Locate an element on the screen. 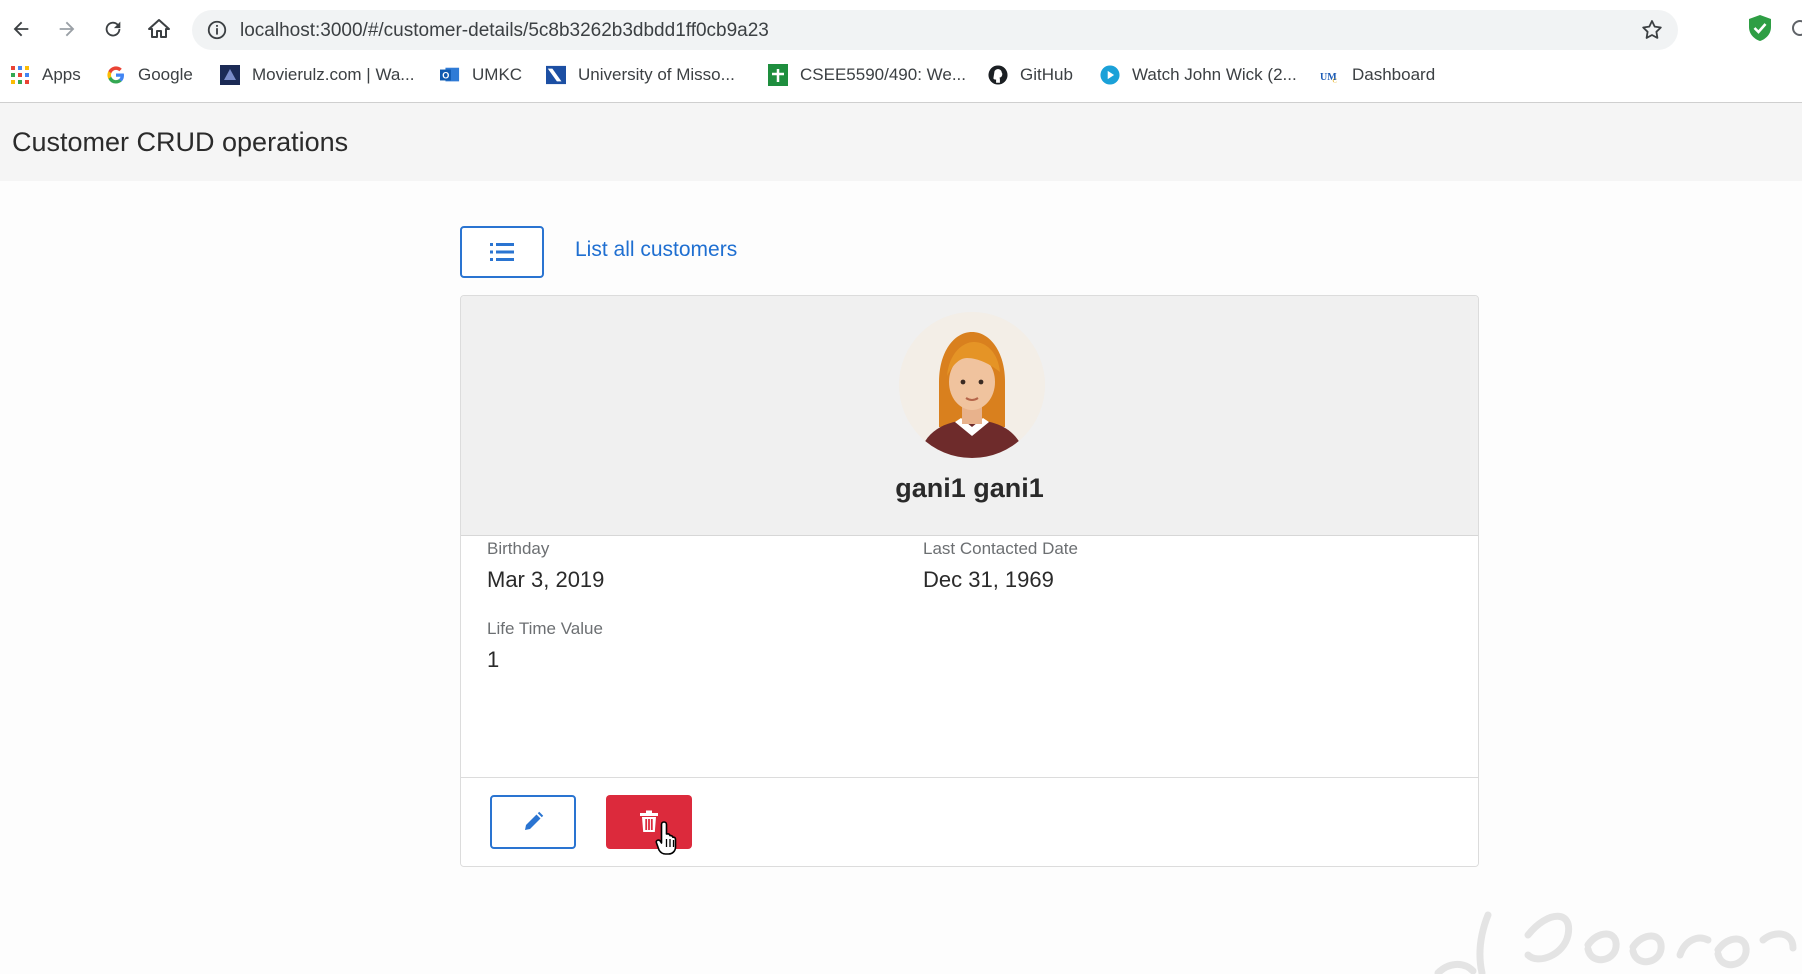  list-all-customers-link: List all customers is located at coordinates (656, 250).